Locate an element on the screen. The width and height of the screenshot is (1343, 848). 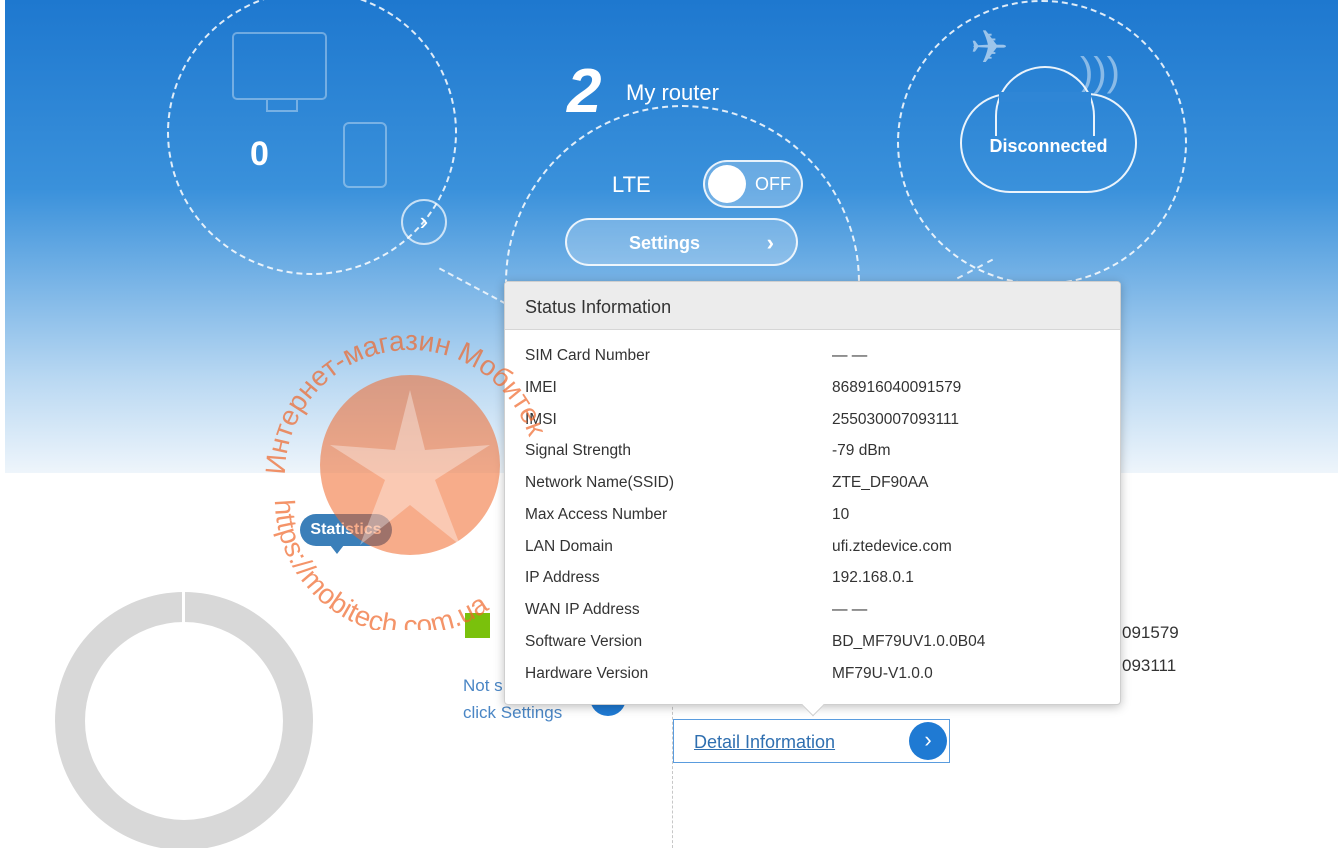
network-status: Disconnected is located at coordinates (1048, 146).